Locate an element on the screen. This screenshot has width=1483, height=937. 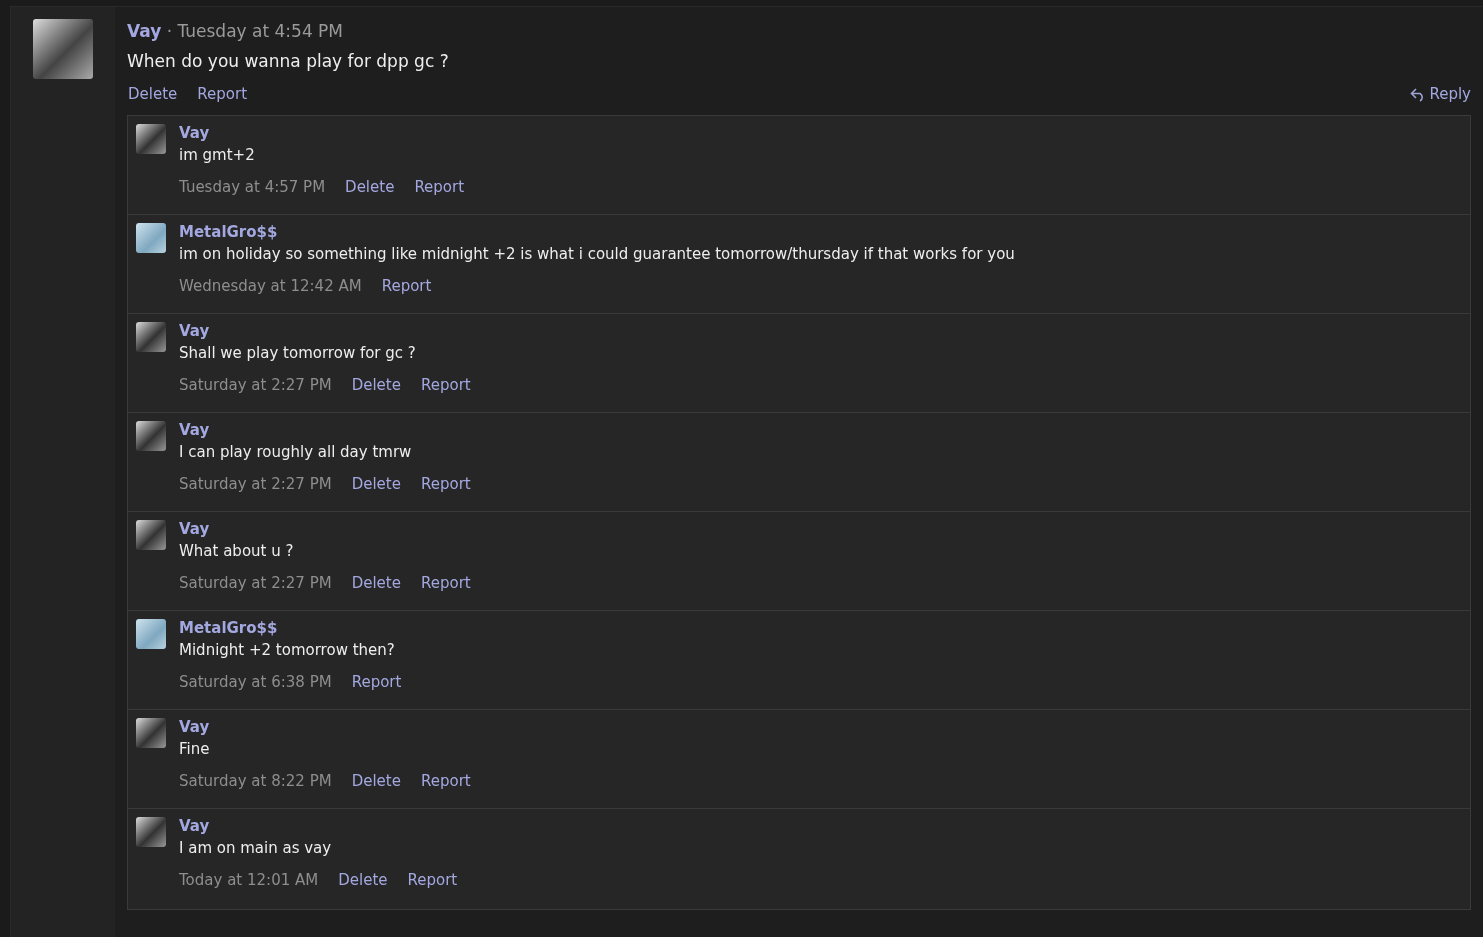
post-action-link: Report is located at coordinates (222, 94).